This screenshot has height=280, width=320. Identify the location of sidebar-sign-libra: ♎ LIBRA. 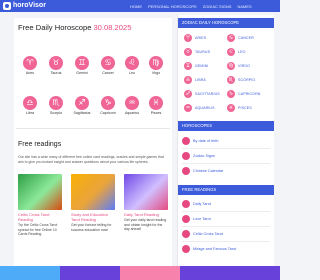
(195, 80).